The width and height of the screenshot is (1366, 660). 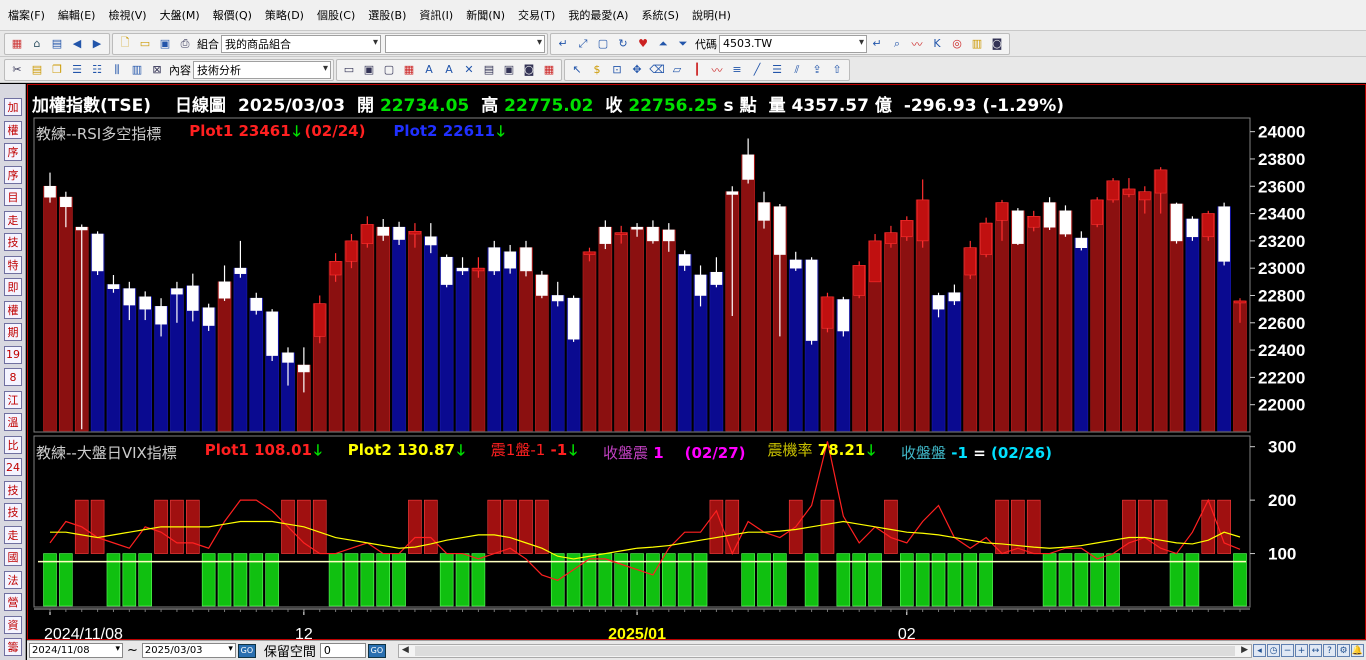 What do you see at coordinates (125, 44) in the screenshot?
I see `new-file-icon: 🗋` at bounding box center [125, 44].